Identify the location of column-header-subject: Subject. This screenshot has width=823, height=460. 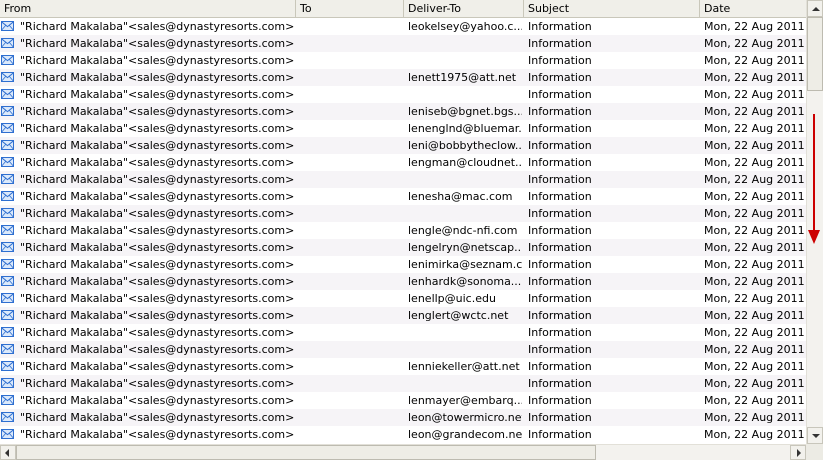
(612, 8).